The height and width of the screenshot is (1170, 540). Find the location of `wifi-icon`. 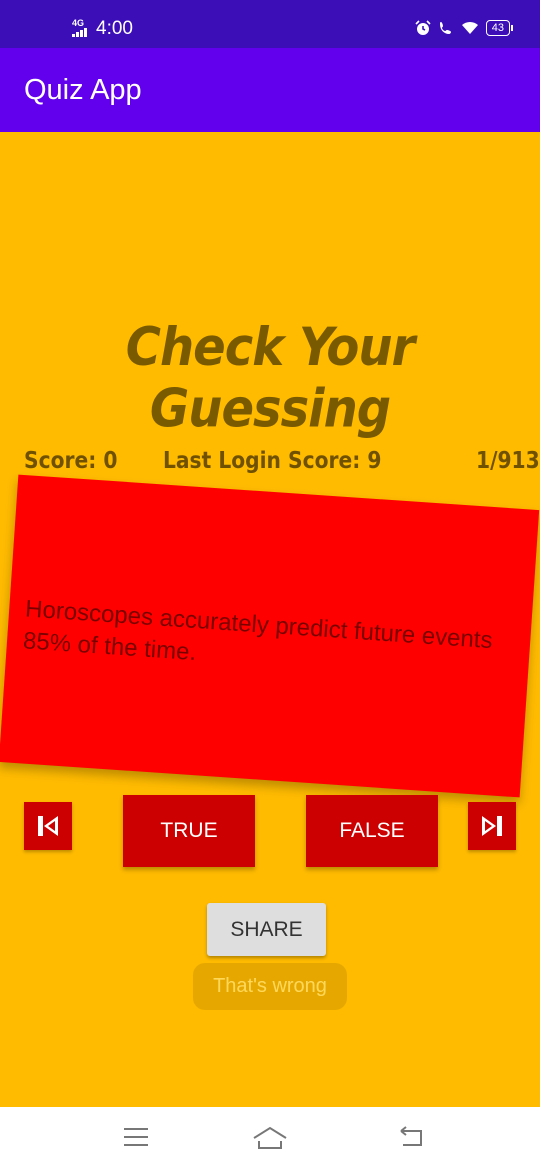

wifi-icon is located at coordinates (469, 27).